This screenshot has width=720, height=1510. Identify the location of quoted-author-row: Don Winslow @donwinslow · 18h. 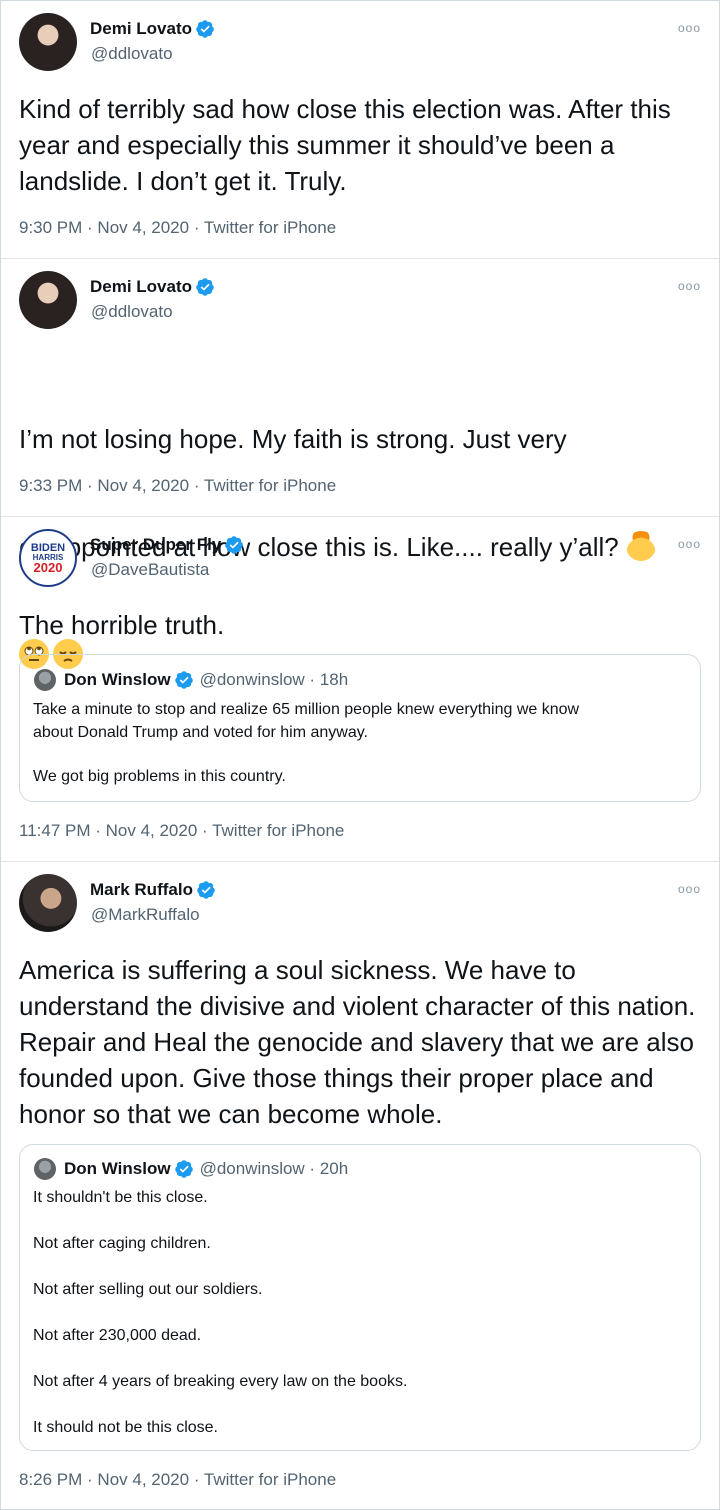
(191, 680).